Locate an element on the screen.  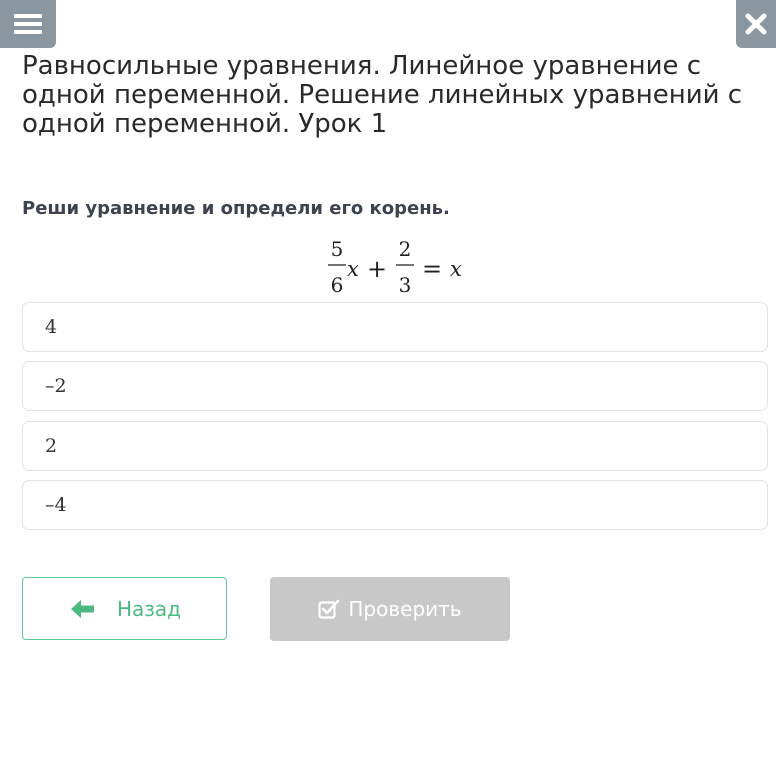
frac1-numerator: 5 is located at coordinates (337, 249).